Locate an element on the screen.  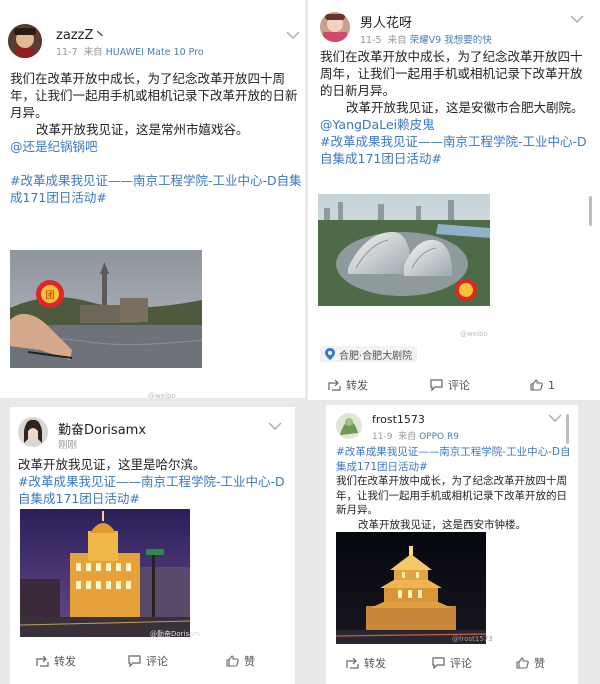
device-link: HUAWEI Mate 10 Pro is located at coordinates (155, 52).